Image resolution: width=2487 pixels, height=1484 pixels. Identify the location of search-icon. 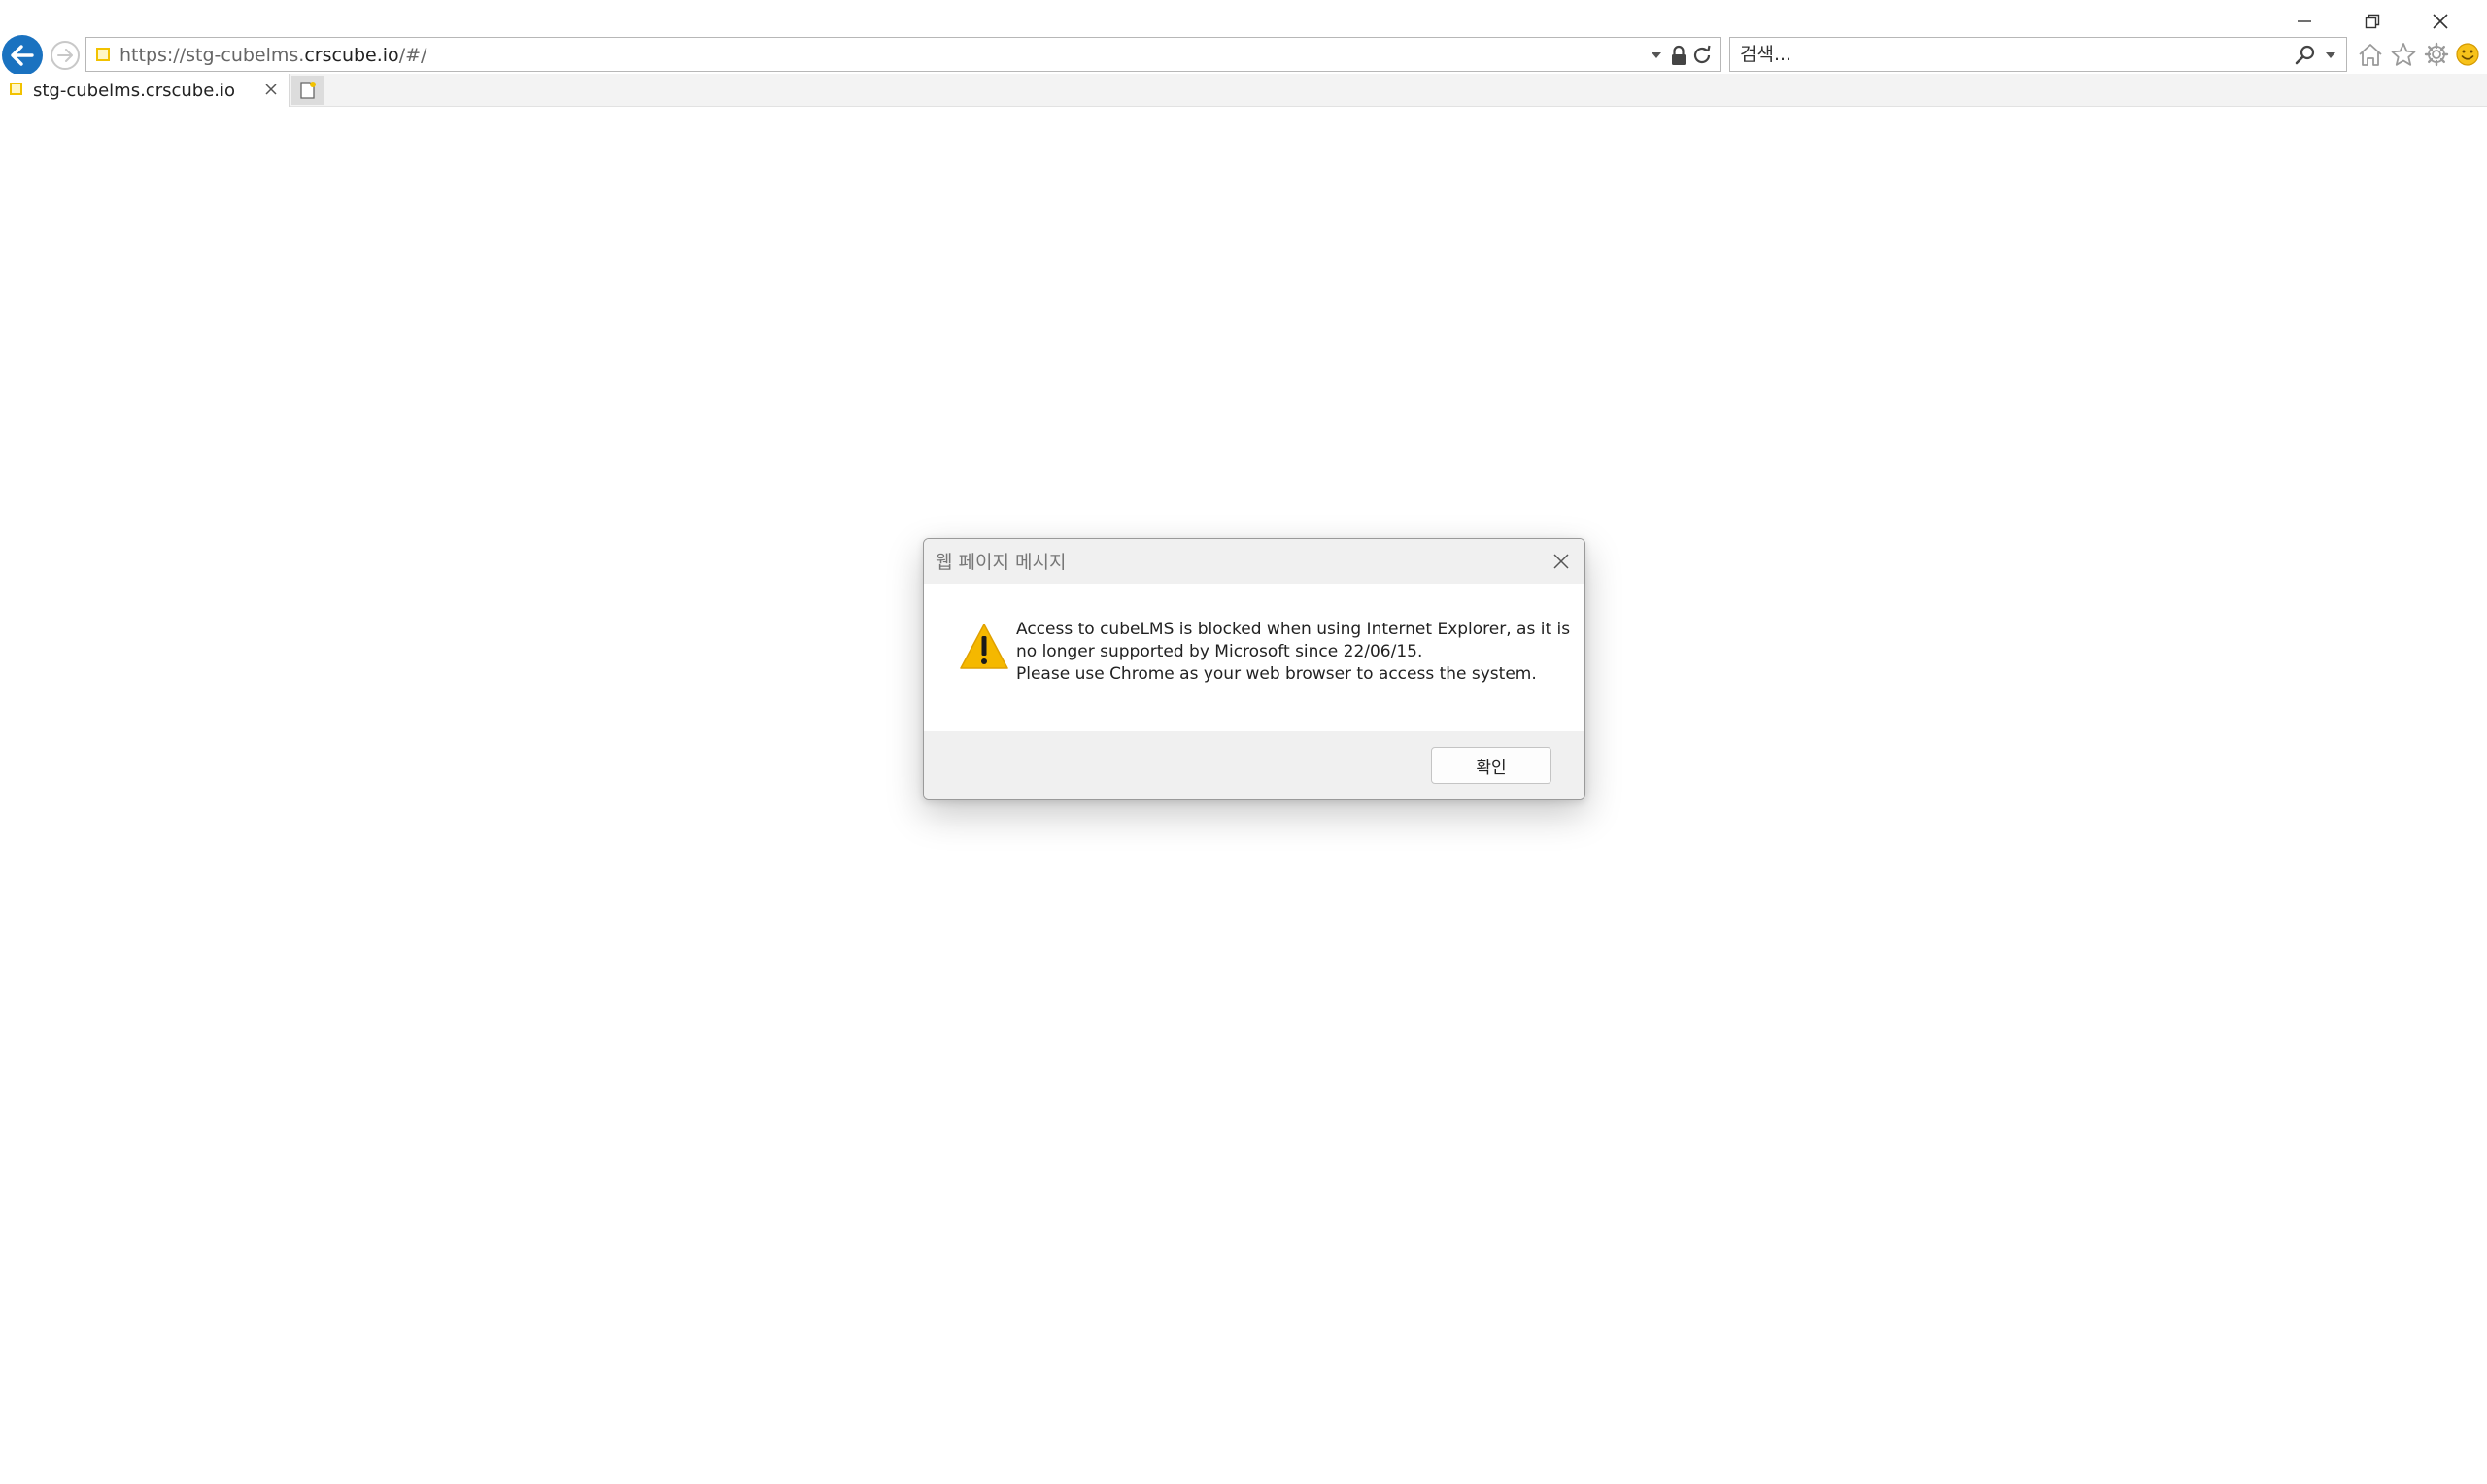
(2305, 55).